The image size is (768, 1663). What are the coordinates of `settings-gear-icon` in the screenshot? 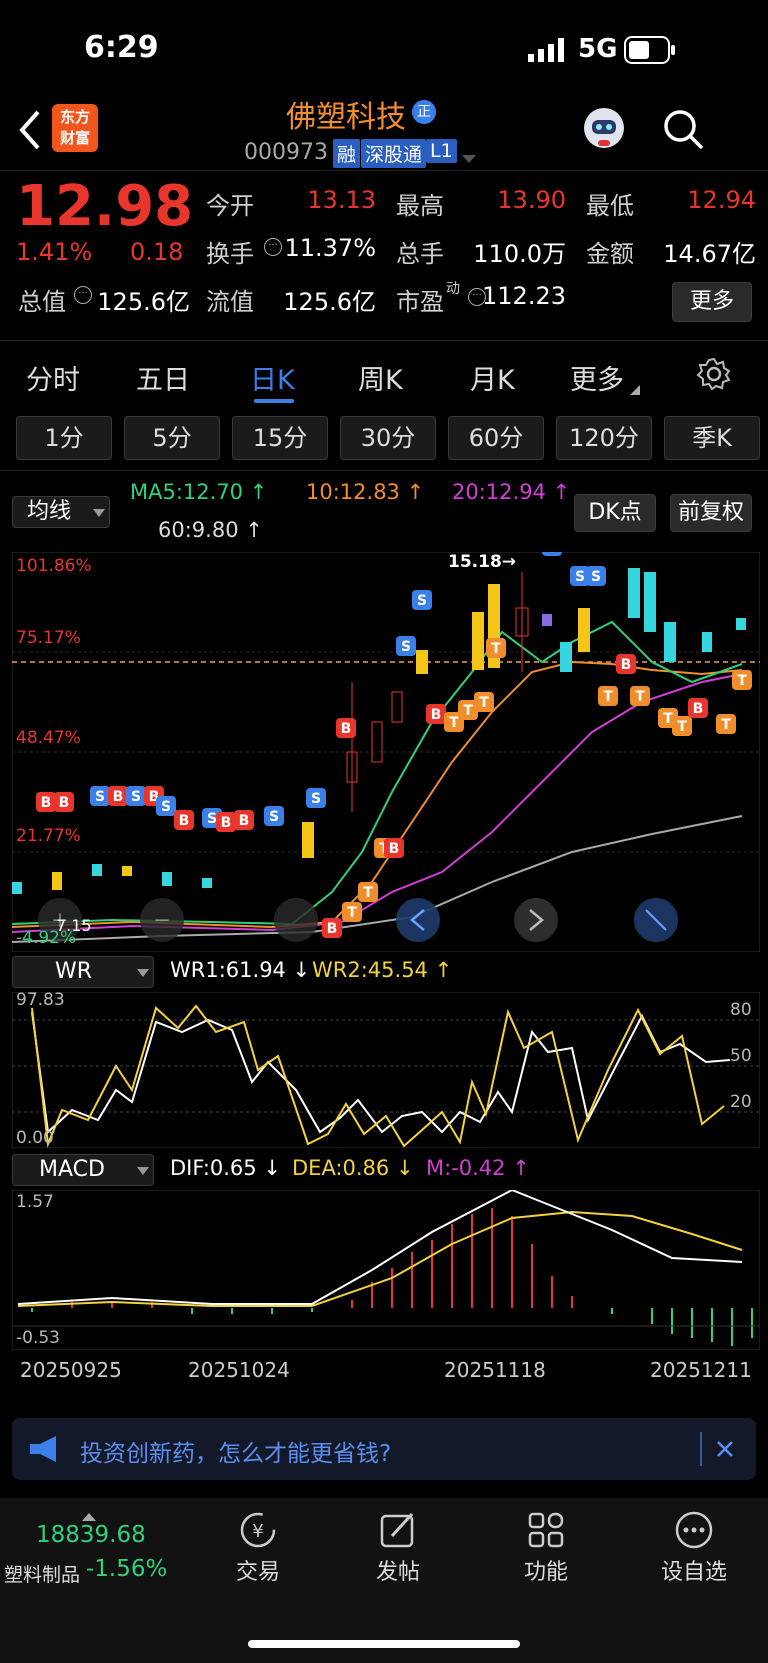 It's located at (714, 376).